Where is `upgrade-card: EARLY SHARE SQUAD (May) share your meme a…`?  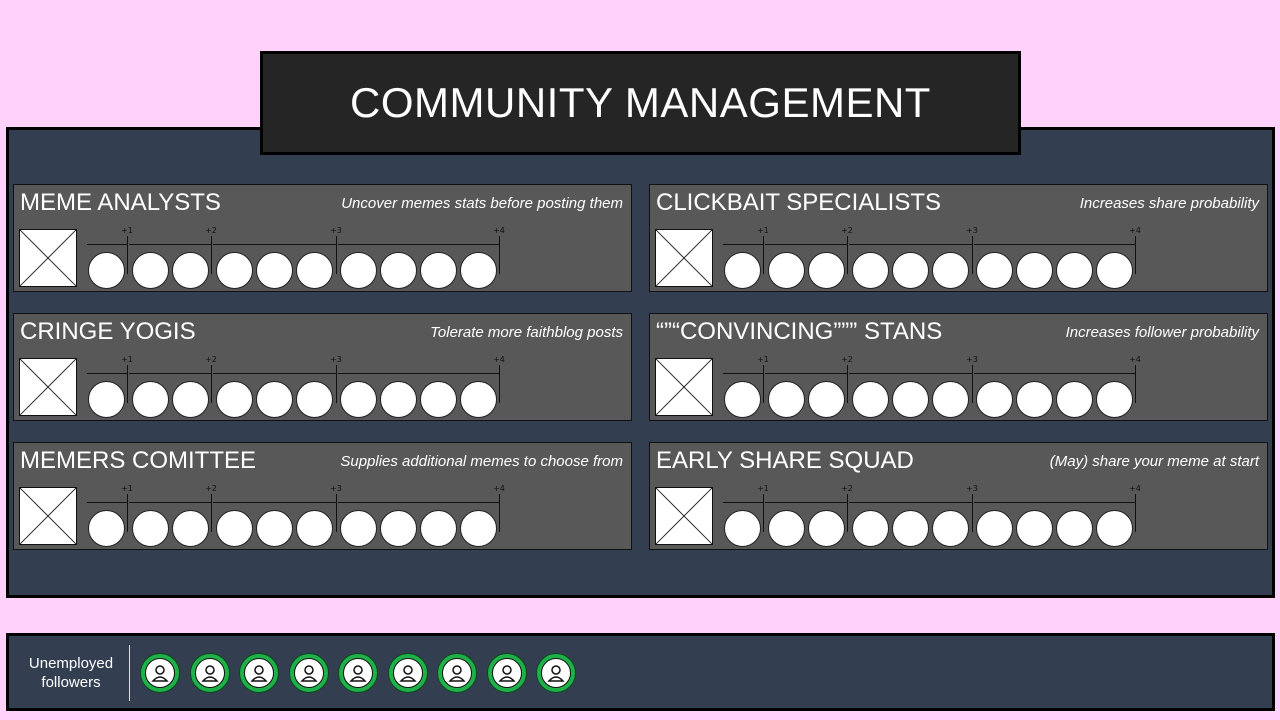 upgrade-card: EARLY SHARE SQUAD (May) share your meme a… is located at coordinates (958, 496).